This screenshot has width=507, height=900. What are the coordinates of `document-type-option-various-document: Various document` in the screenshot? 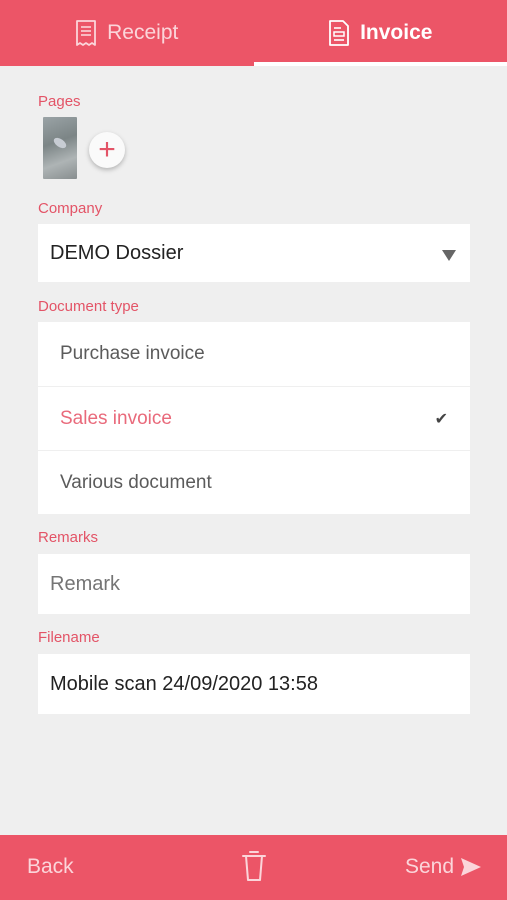 It's located at (254, 482).